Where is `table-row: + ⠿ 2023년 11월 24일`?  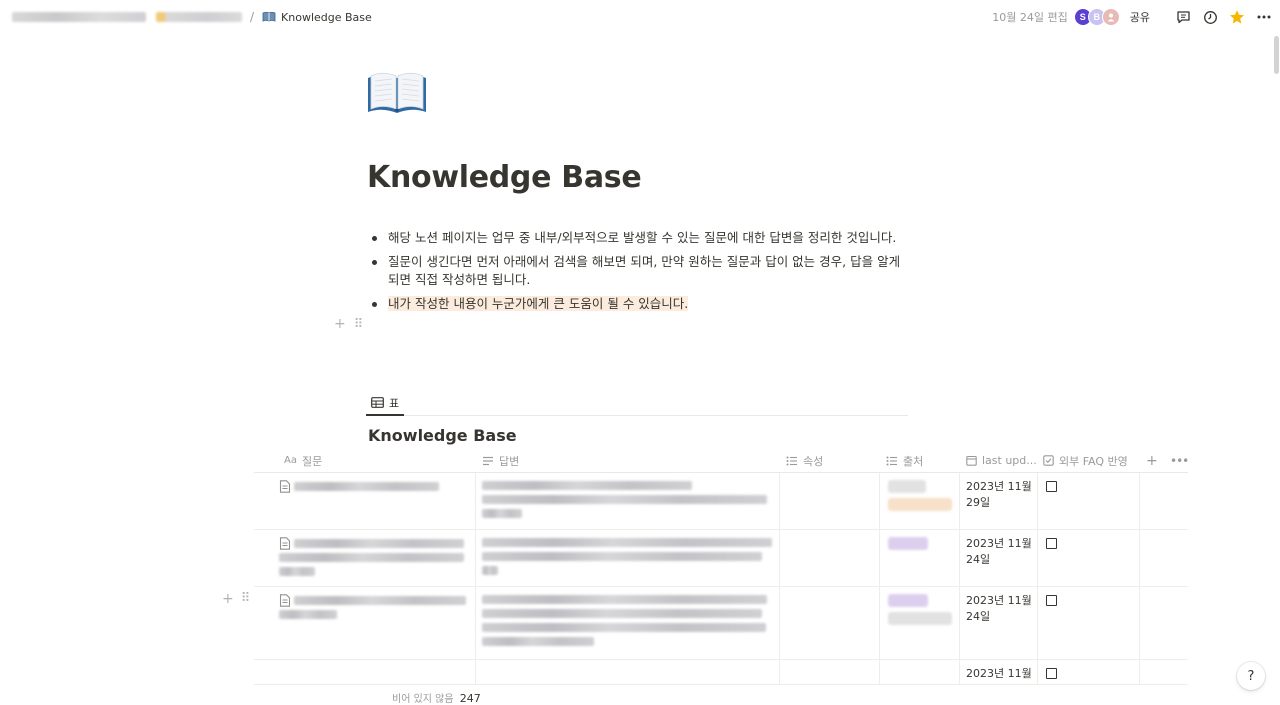
table-row: + ⠿ 2023년 11월 24일 is located at coordinates (705, 623).